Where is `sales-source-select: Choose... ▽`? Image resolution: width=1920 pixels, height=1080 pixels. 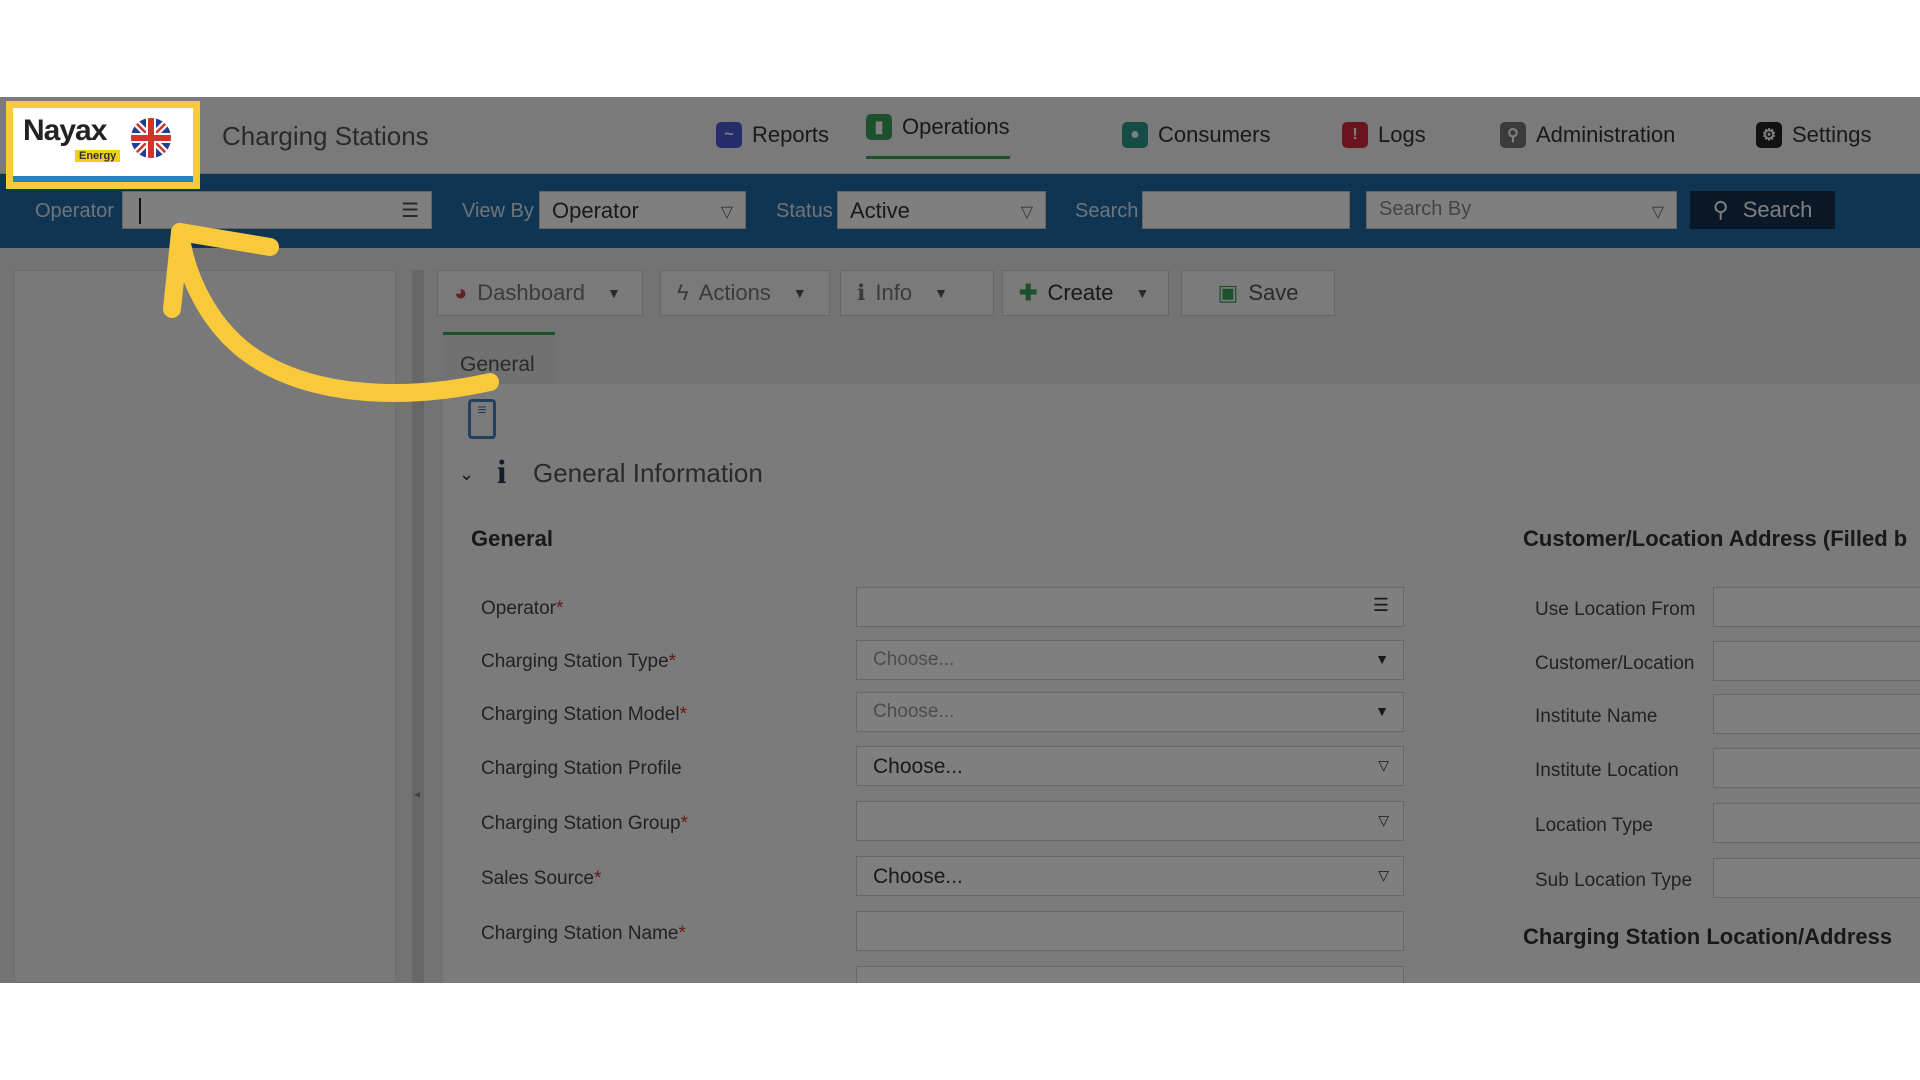
sales-source-select: Choose... ▽ is located at coordinates (1130, 876).